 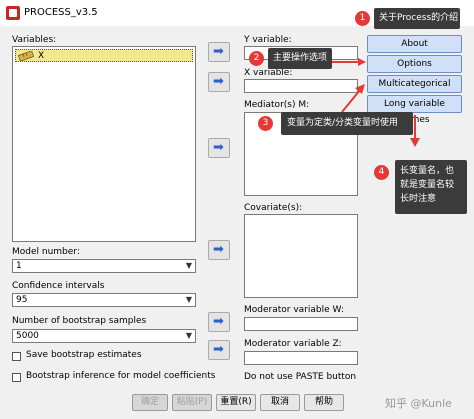 What do you see at coordinates (431, 187) in the screenshot?
I see `annotation-callout-4: 长变量名，也就是变量名较长时注意` at bounding box center [431, 187].